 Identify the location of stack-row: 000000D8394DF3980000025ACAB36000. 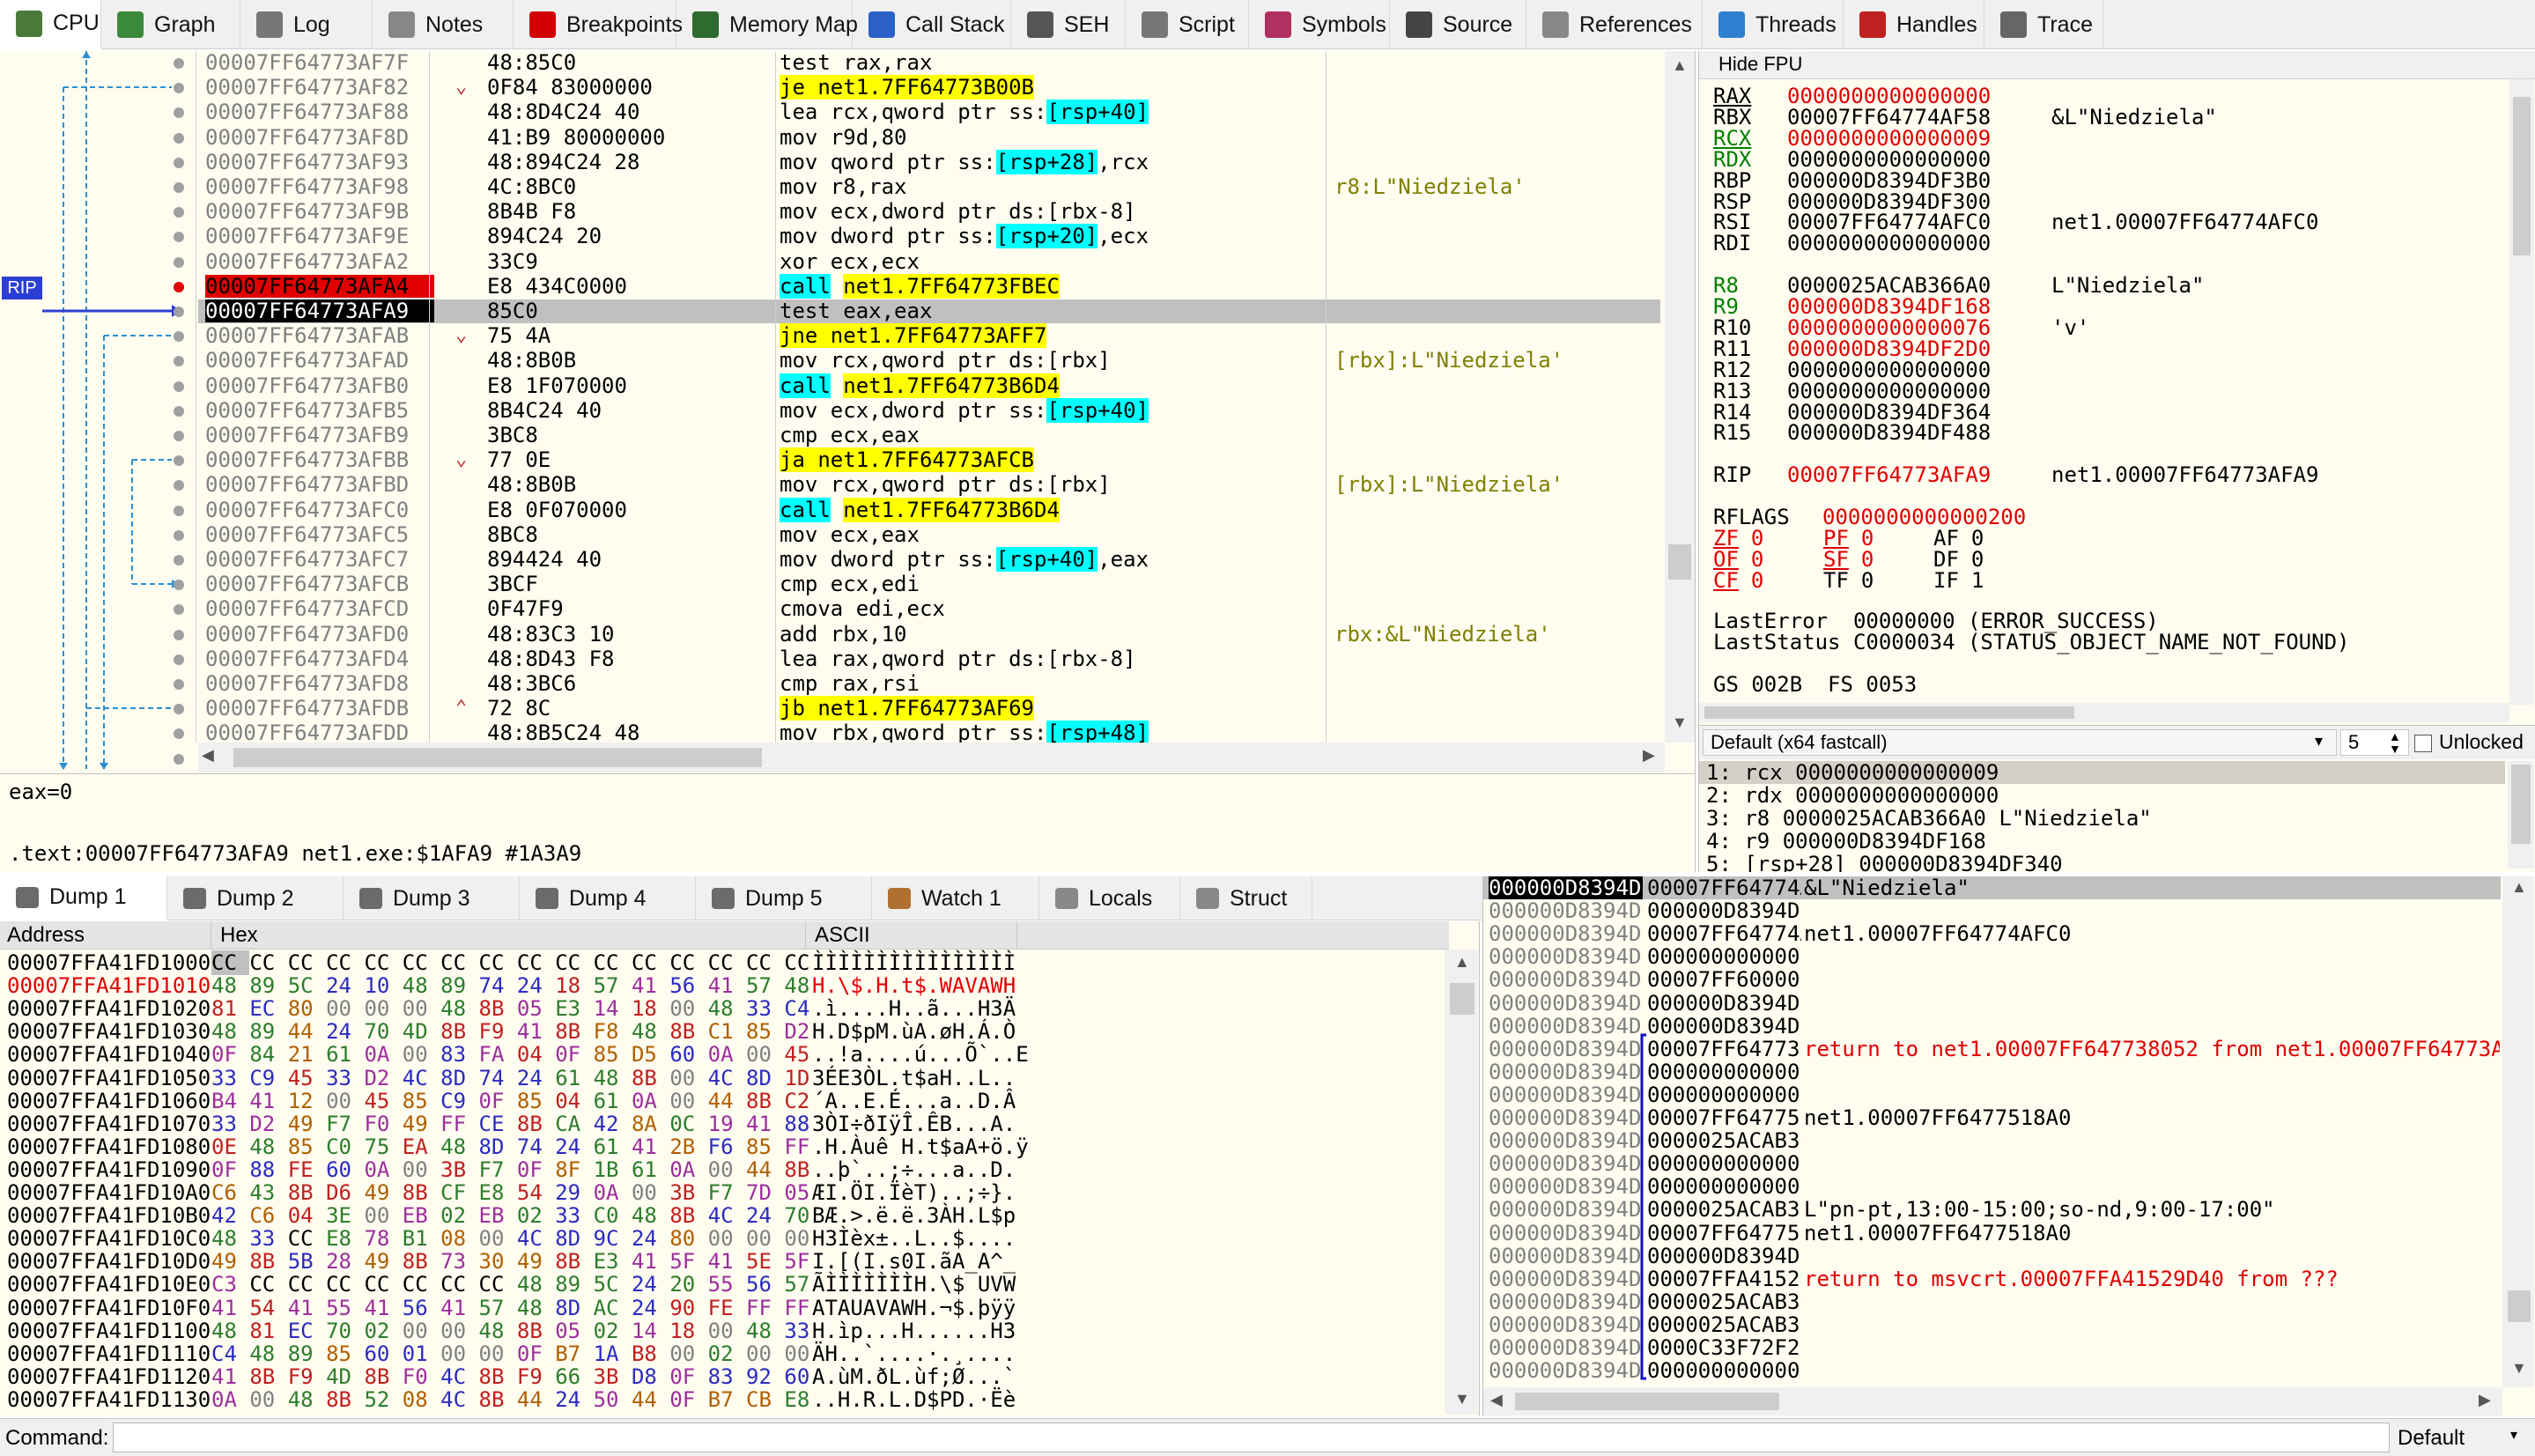
(1992, 1324).